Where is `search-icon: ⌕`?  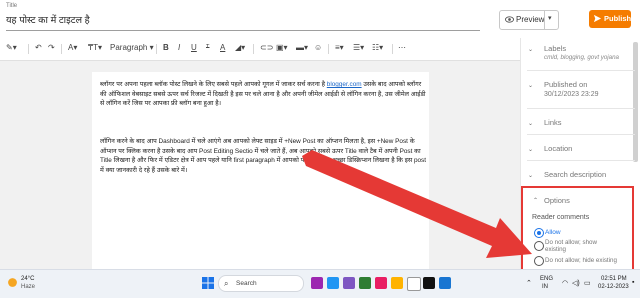 search-icon: ⌕ is located at coordinates (226, 283).